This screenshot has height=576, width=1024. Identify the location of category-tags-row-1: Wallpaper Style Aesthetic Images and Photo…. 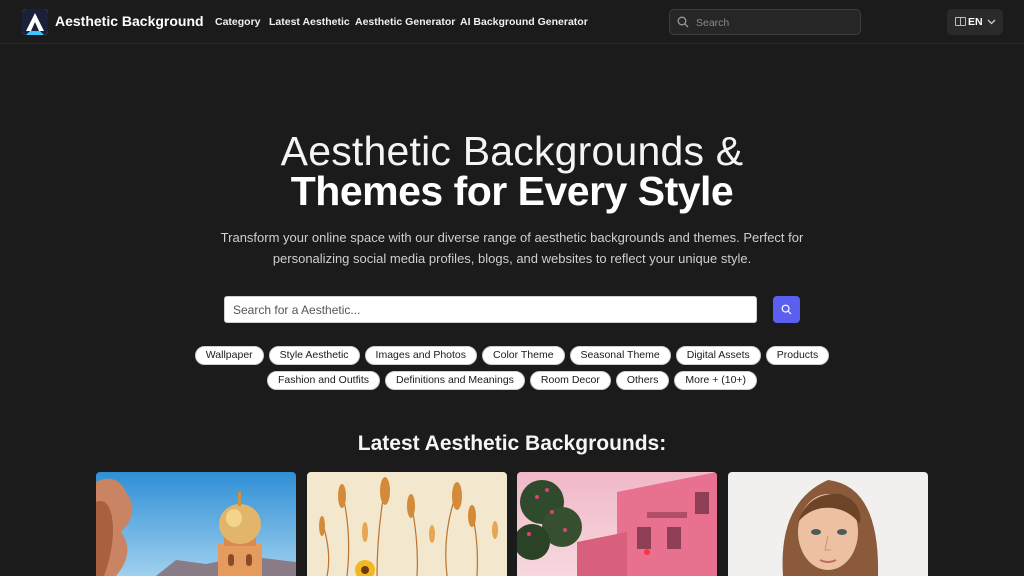
(512, 355).